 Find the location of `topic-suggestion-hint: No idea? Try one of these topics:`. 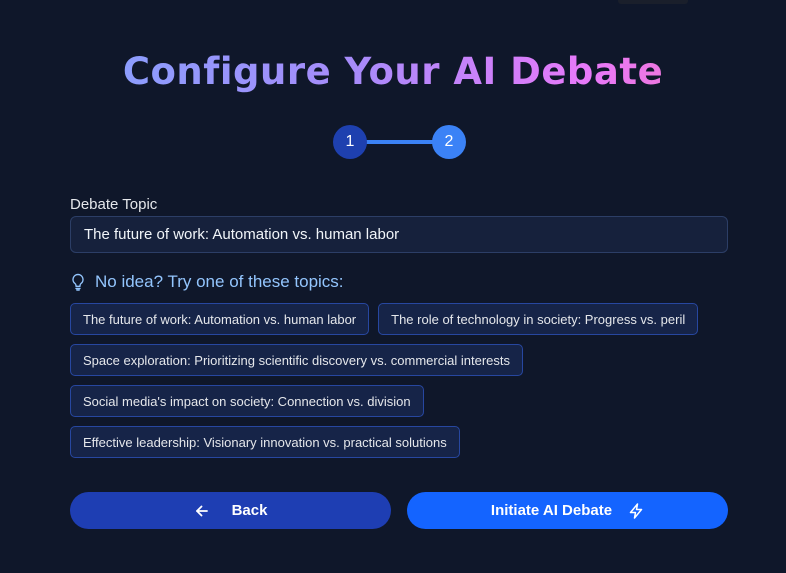

topic-suggestion-hint: No idea? Try one of these topics: is located at coordinates (207, 282).